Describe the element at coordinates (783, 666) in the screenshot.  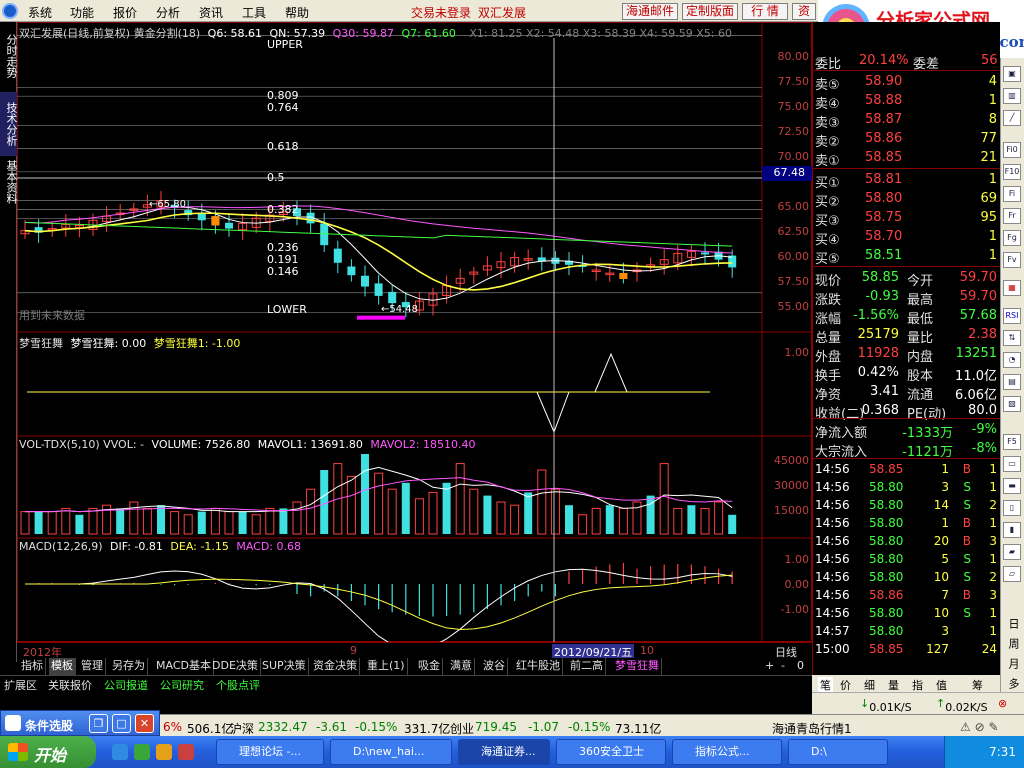
I see `tab-remove-button: -` at that location.